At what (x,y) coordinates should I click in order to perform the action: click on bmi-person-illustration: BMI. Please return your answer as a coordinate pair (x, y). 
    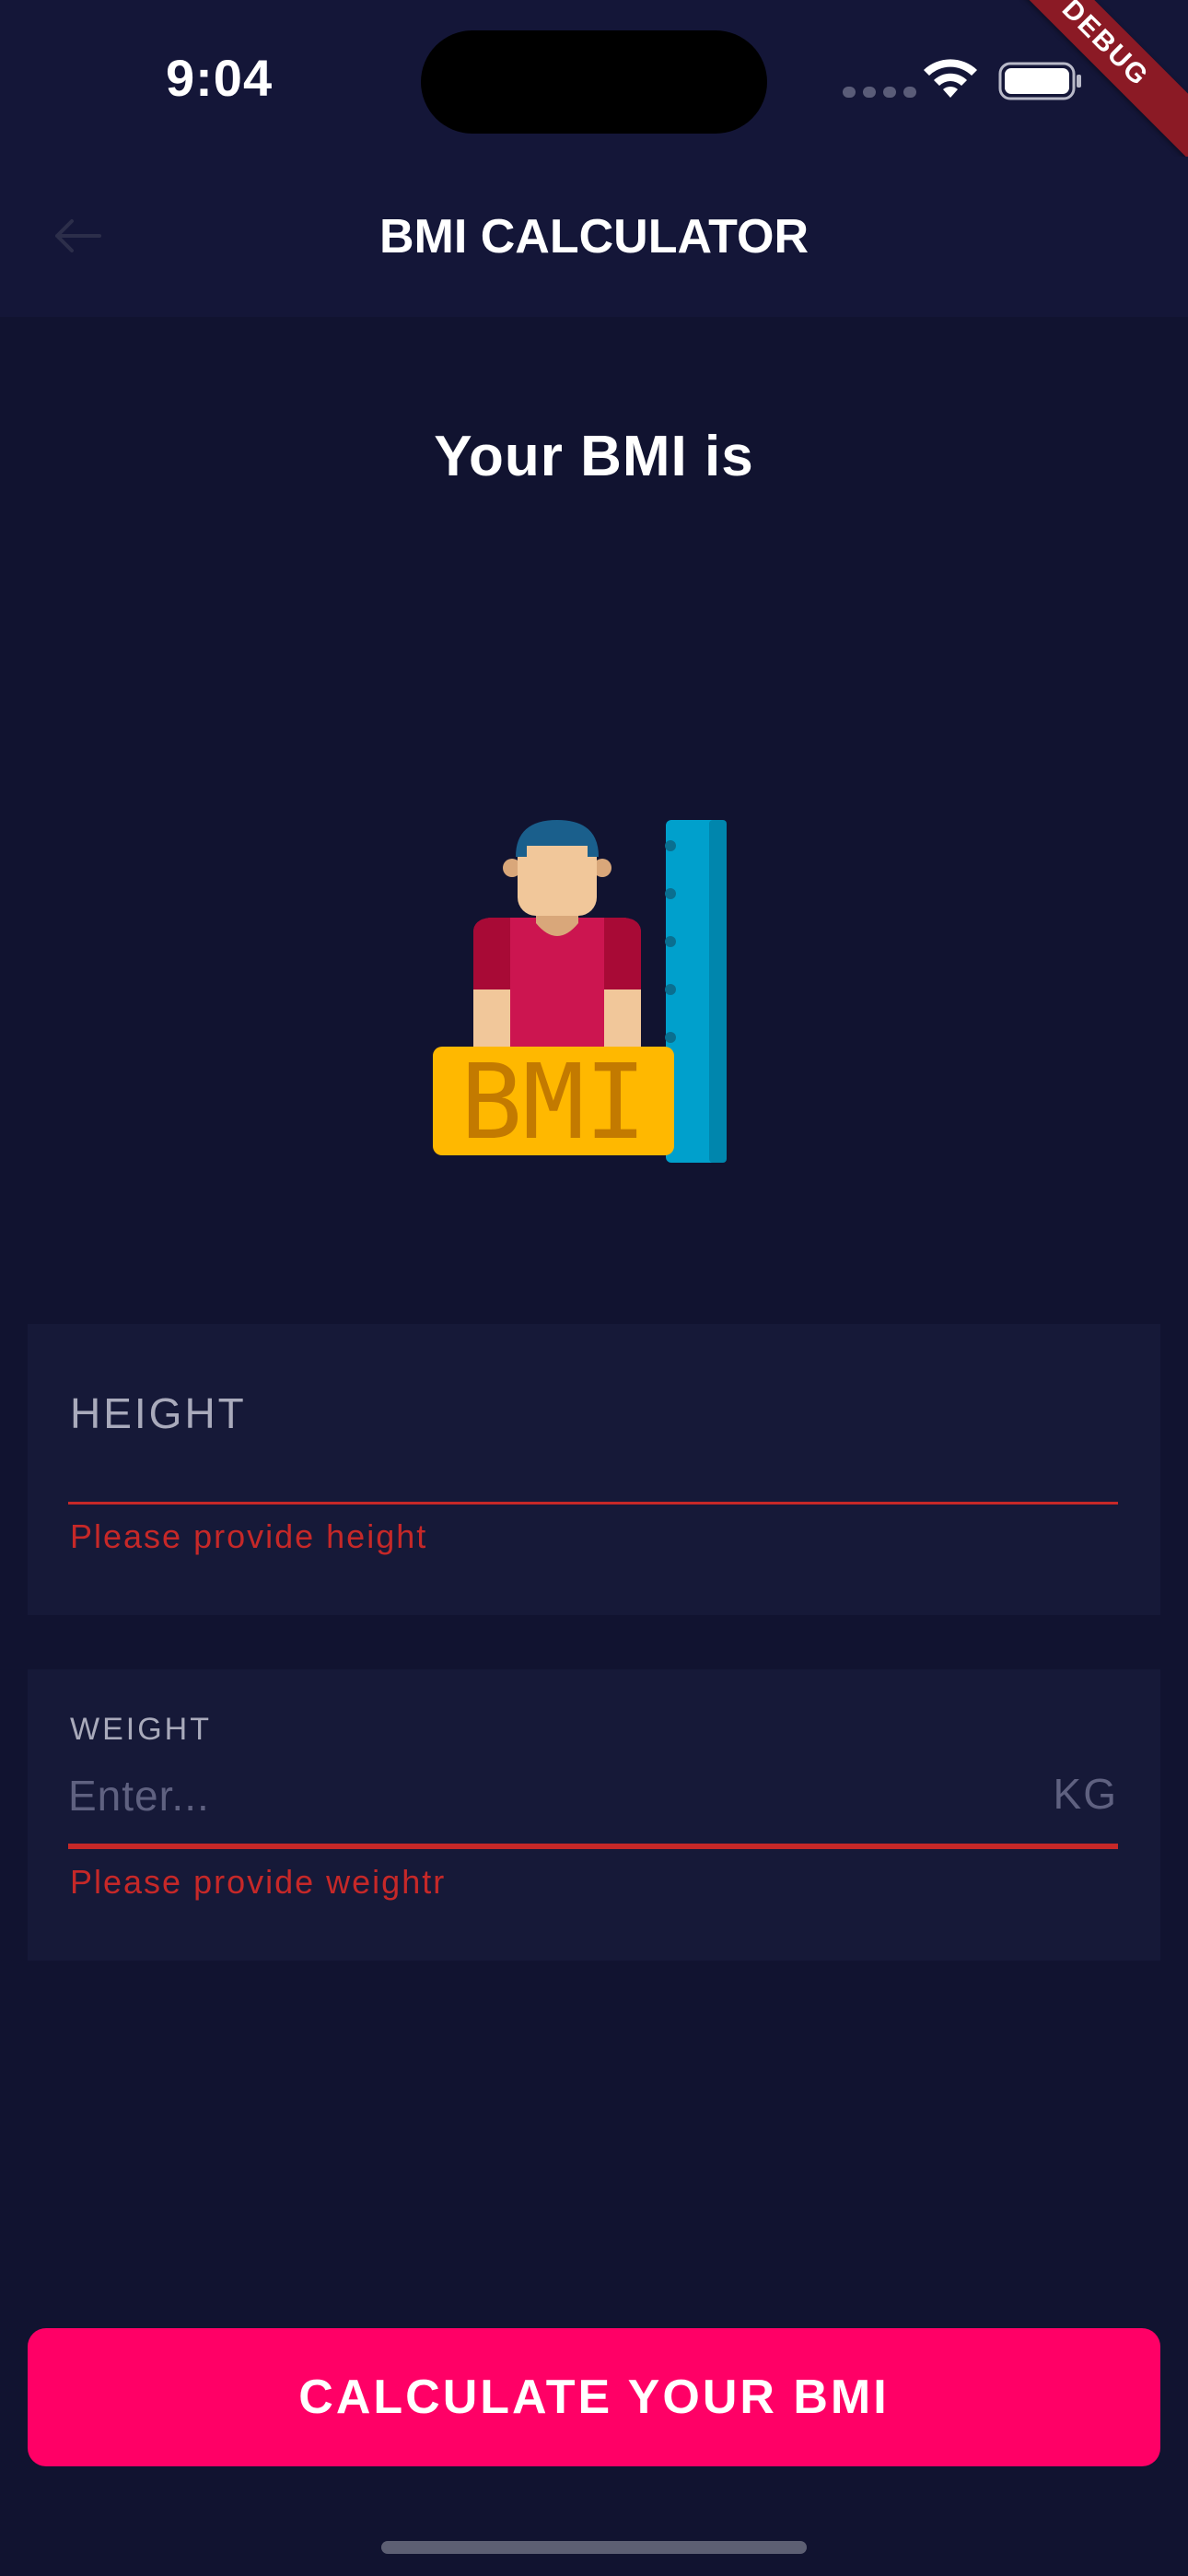
    Looking at the image, I should click on (580, 991).